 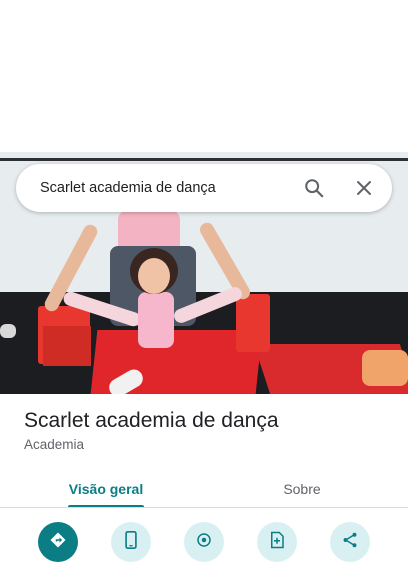 I want to click on share-button, so click(x=350, y=542).